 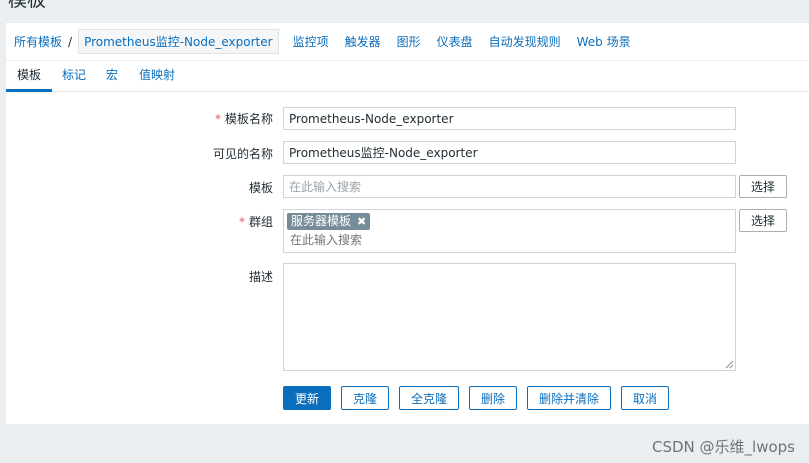 What do you see at coordinates (509, 118) in the screenshot?
I see `template-name-input` at bounding box center [509, 118].